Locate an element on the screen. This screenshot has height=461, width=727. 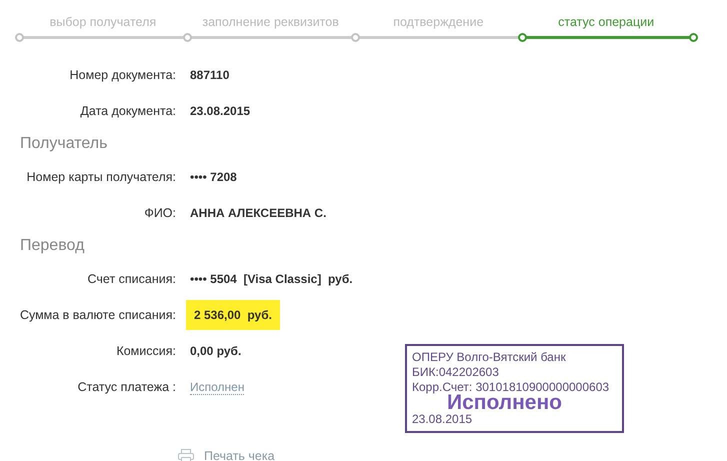
field-value: •••• 7208 is located at coordinates (213, 177).